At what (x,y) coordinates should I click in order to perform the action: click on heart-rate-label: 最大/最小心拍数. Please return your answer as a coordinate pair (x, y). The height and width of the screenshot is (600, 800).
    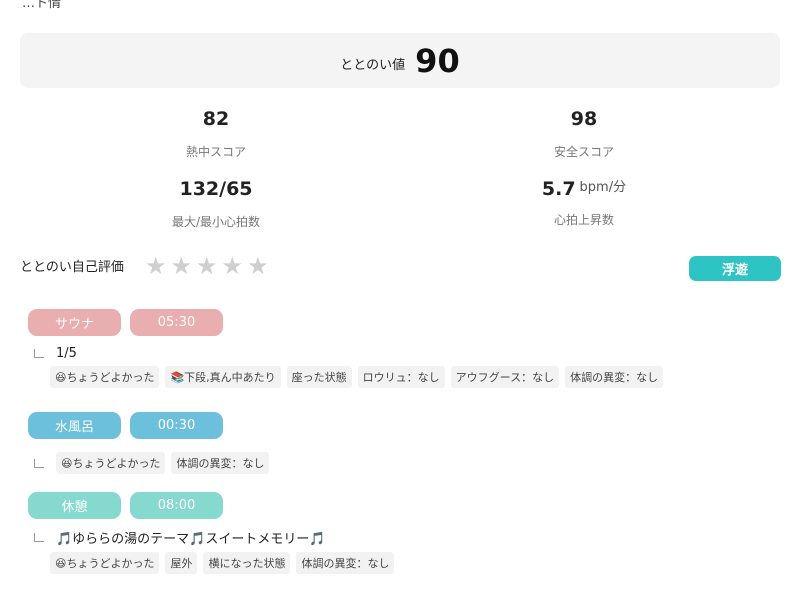
    Looking at the image, I should click on (216, 222).